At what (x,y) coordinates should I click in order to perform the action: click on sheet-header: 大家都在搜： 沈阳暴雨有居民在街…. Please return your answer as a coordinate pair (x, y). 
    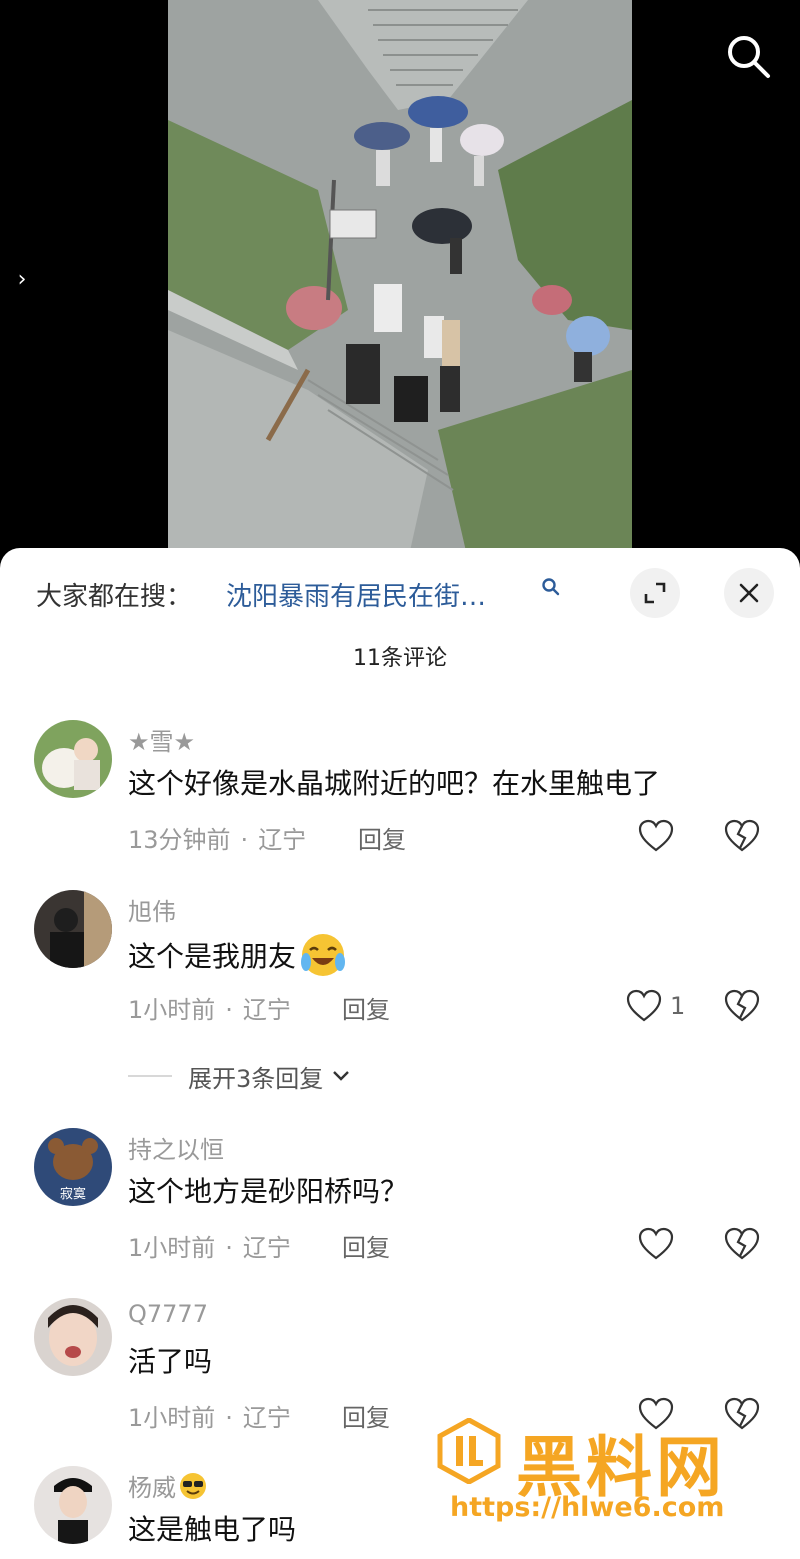
    Looking at the image, I should click on (400, 594).